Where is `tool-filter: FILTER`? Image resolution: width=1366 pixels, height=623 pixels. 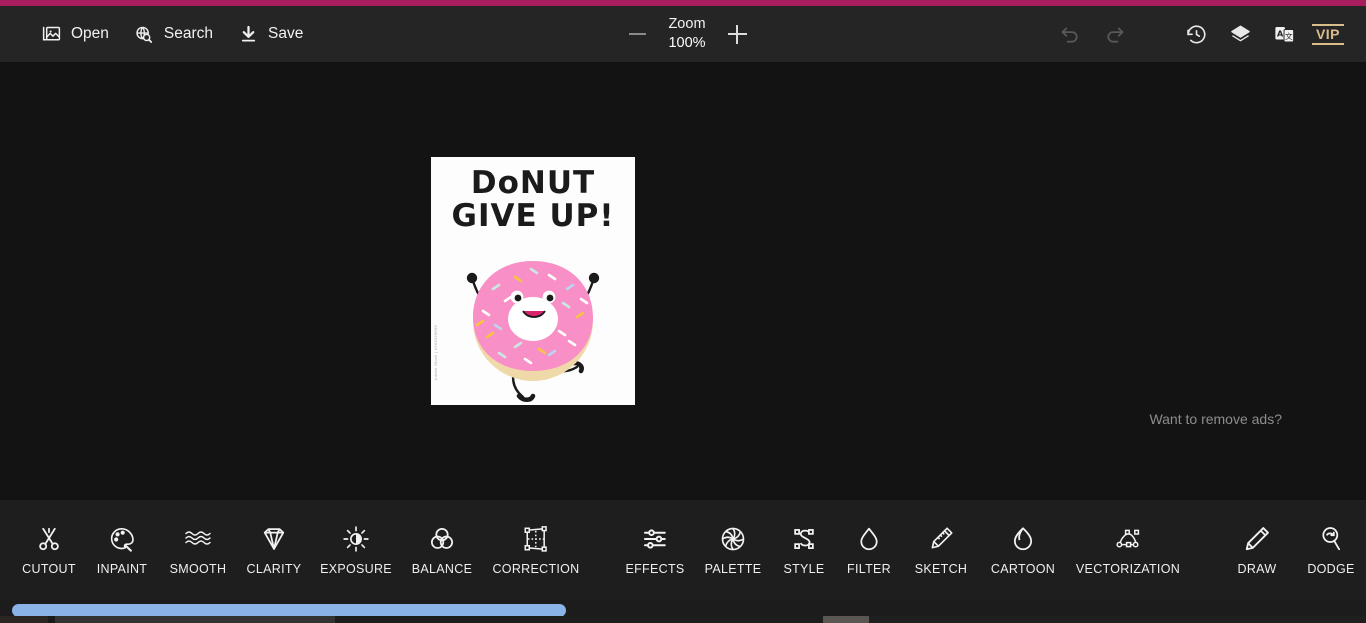 tool-filter: FILTER is located at coordinates (869, 538).